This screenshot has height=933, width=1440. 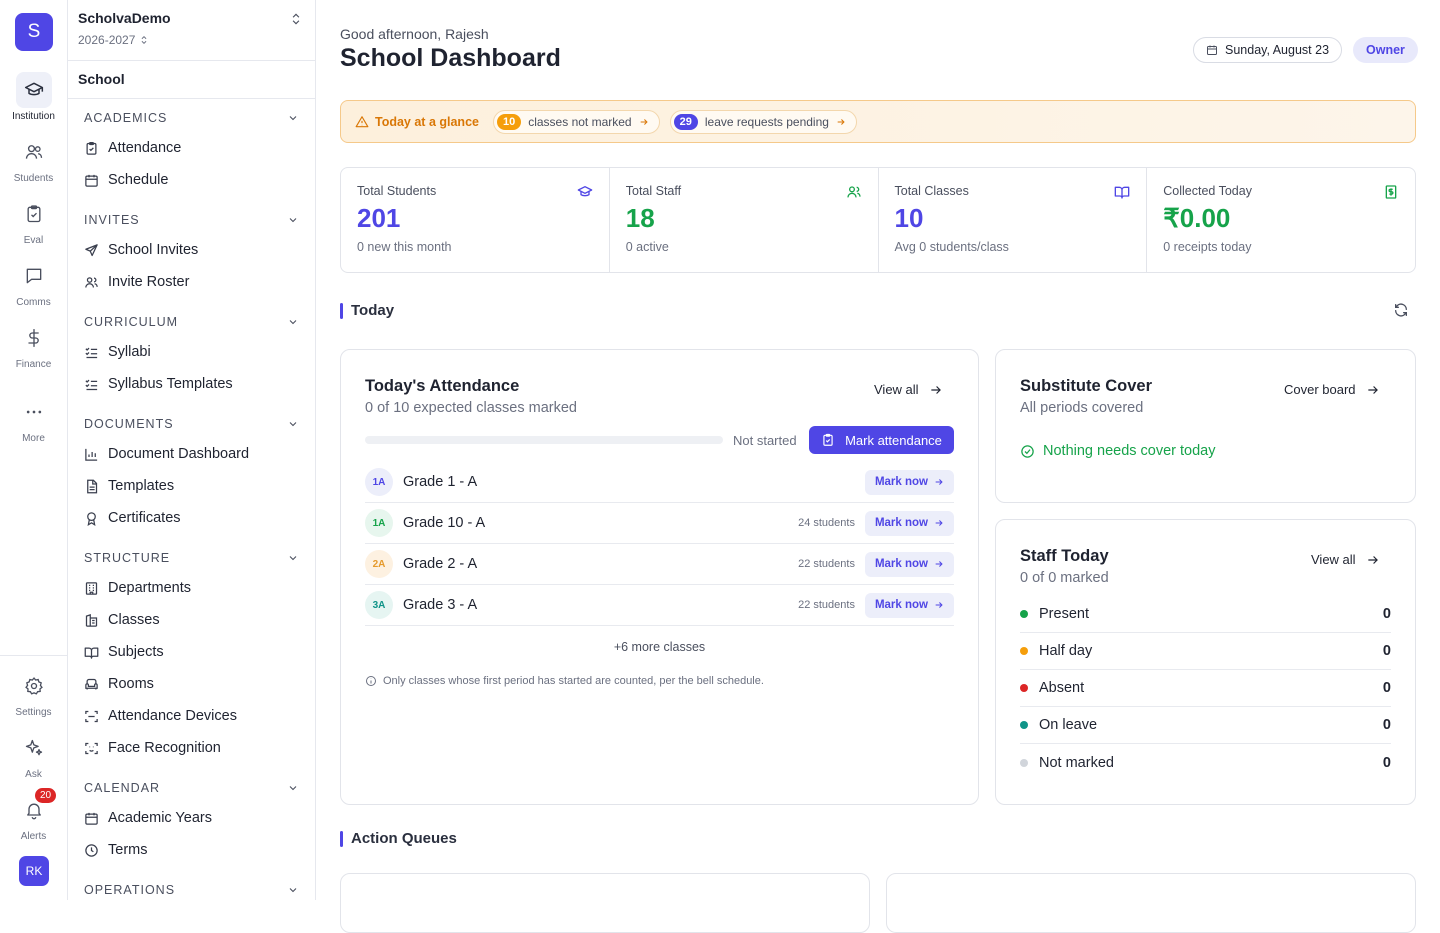 What do you see at coordinates (33, 159) in the screenshot?
I see `rail-item-students: Students` at bounding box center [33, 159].